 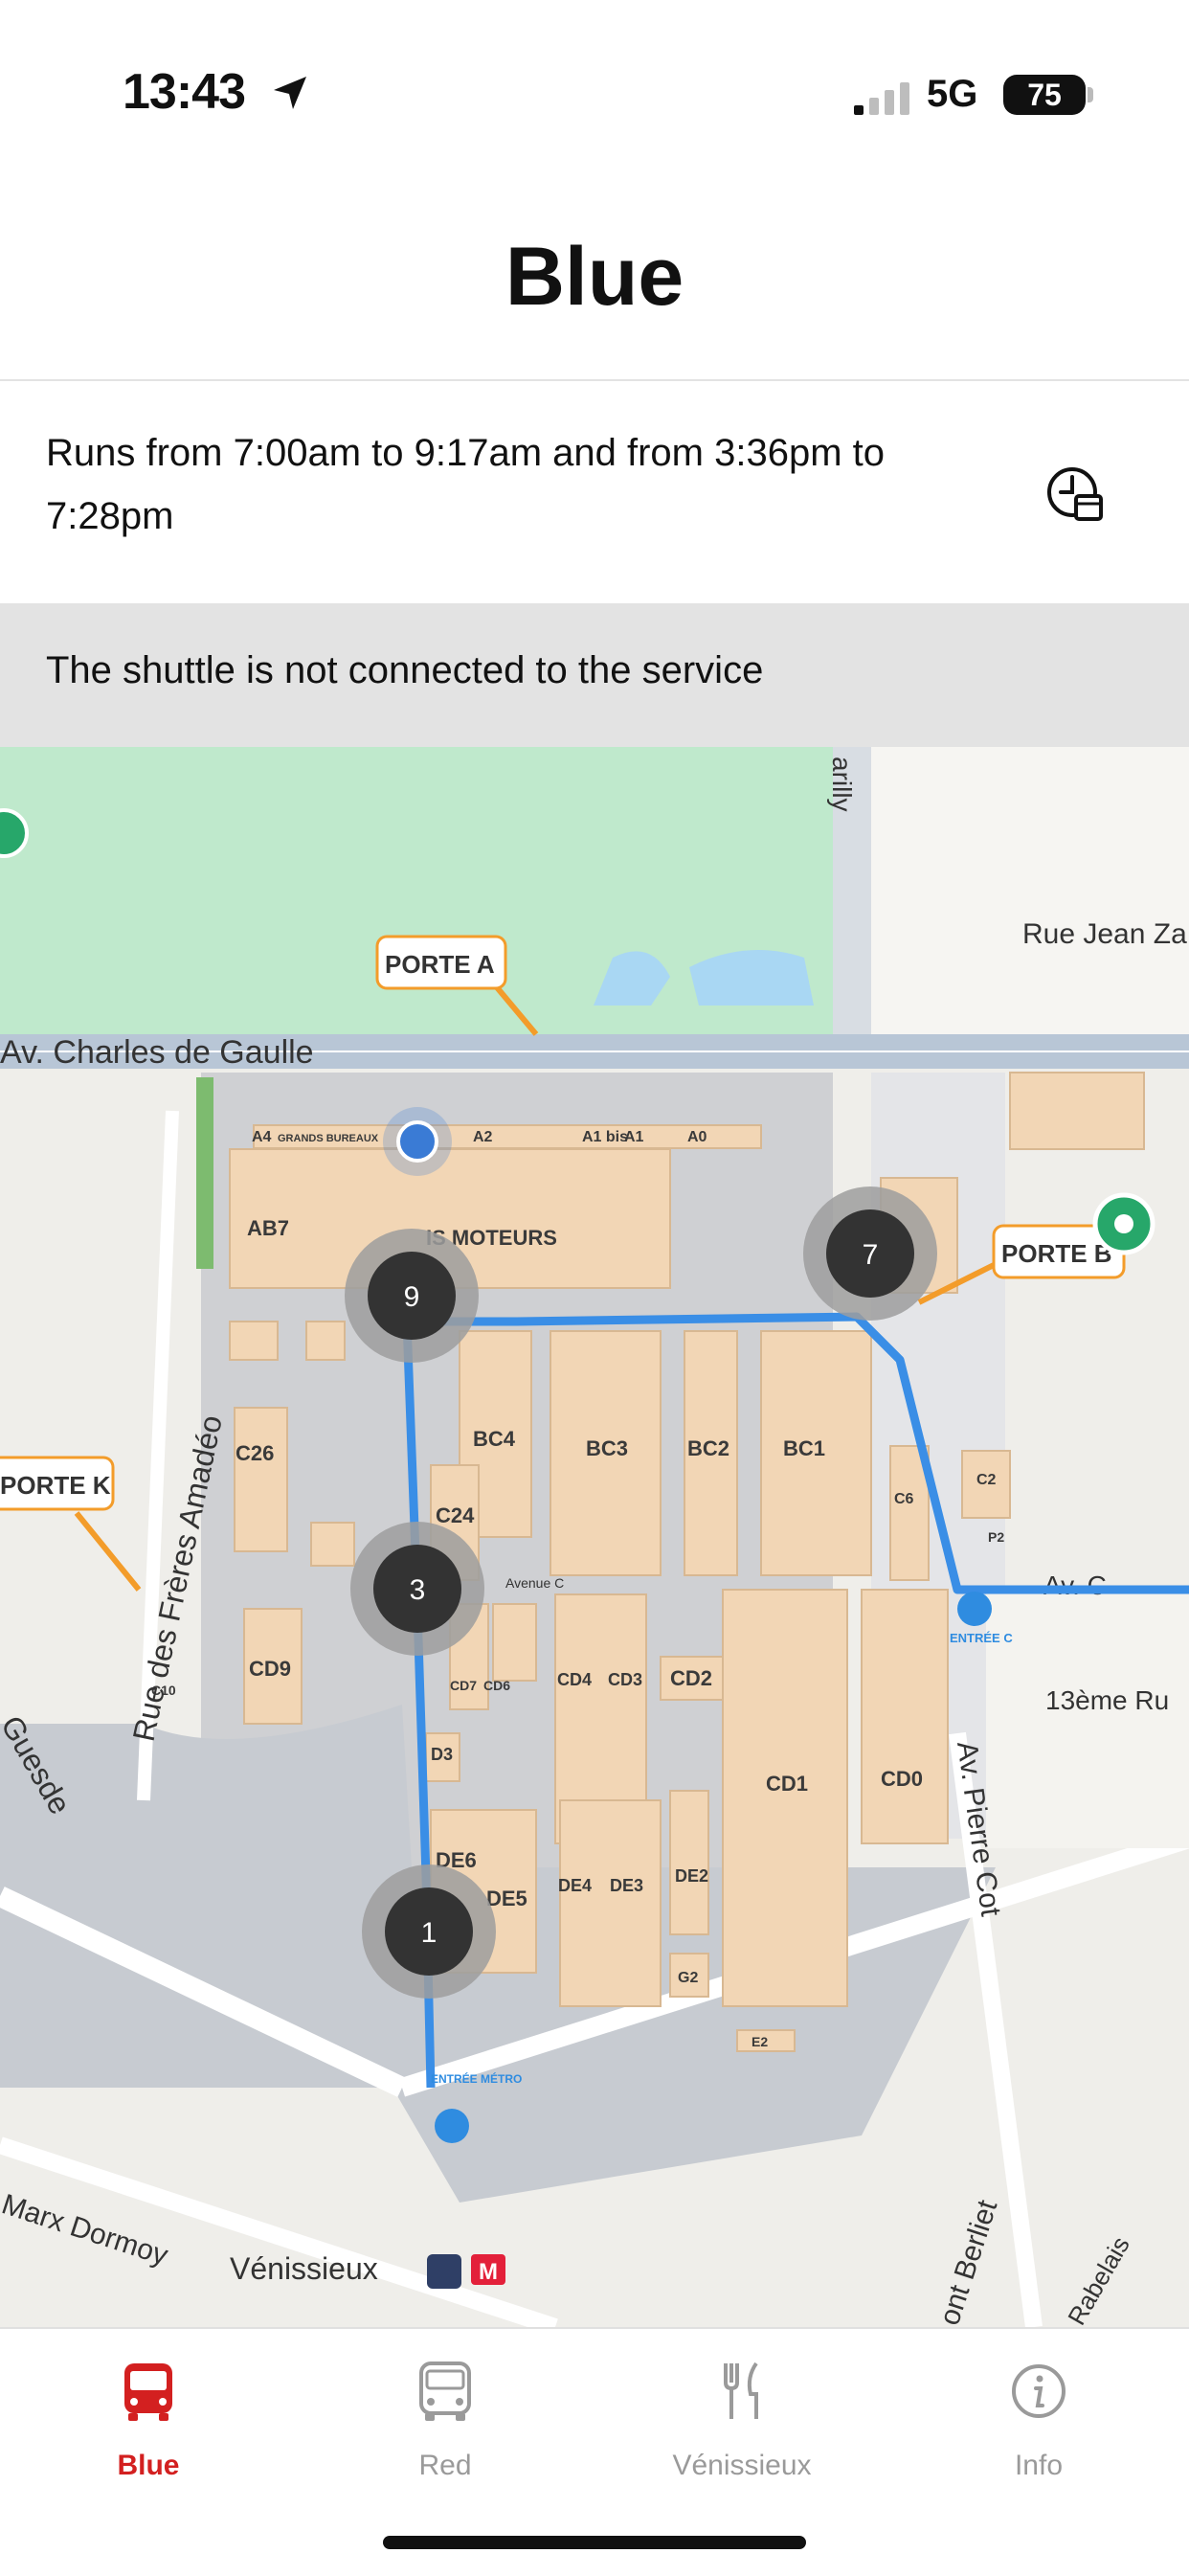 I want to click on label-a0: A0, so click(x=697, y=1137).